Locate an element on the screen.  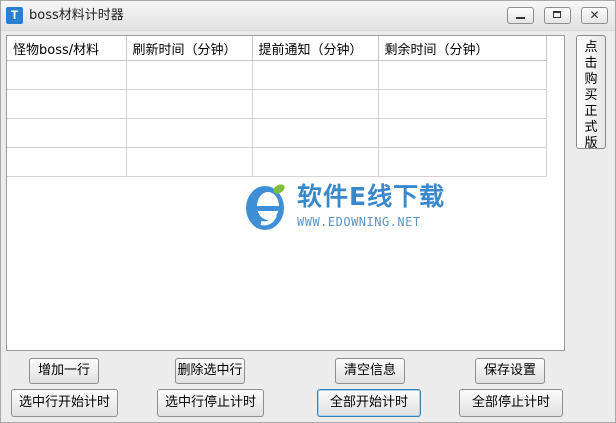
column-header-remaining-time: 剩余时间（分钟） is located at coordinates (462, 48).